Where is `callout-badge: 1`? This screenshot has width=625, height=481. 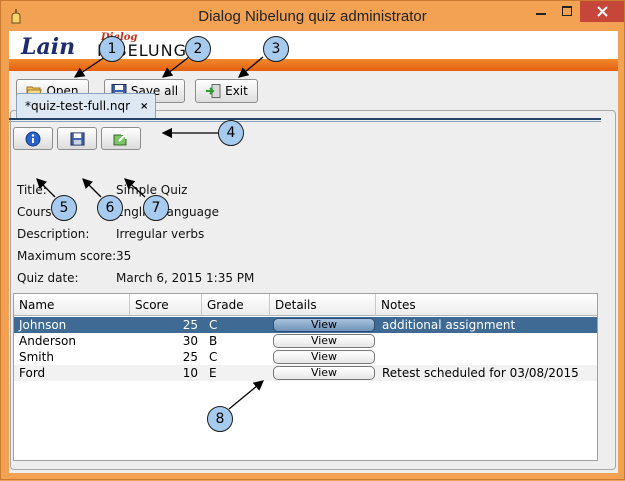
callout-badge: 1 is located at coordinates (112, 49).